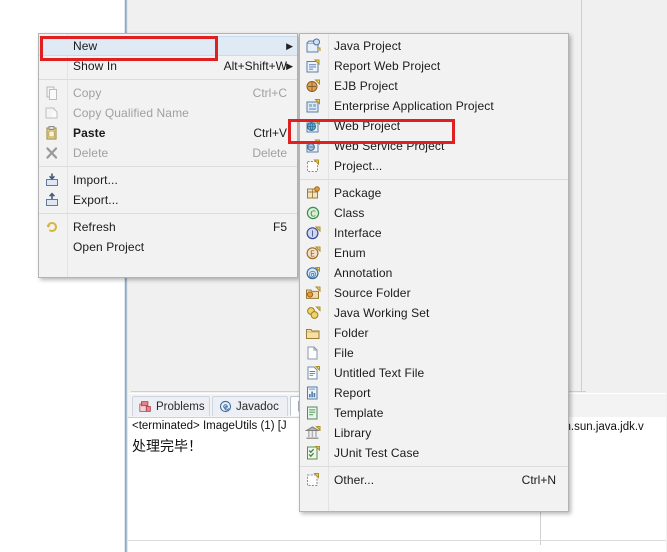 Image resolution: width=667 pixels, height=552 pixels. What do you see at coordinates (52, 227) in the screenshot?
I see `refresh-icon` at bounding box center [52, 227].